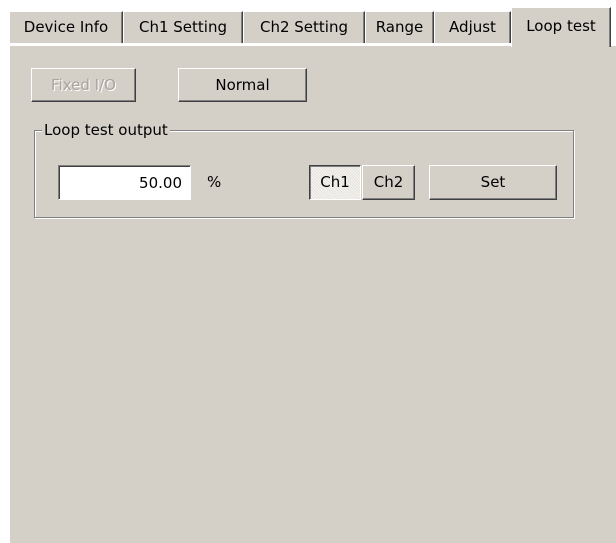 The image size is (616, 543). Describe the element at coordinates (399, 27) in the screenshot. I see `tab-range: Range` at that location.